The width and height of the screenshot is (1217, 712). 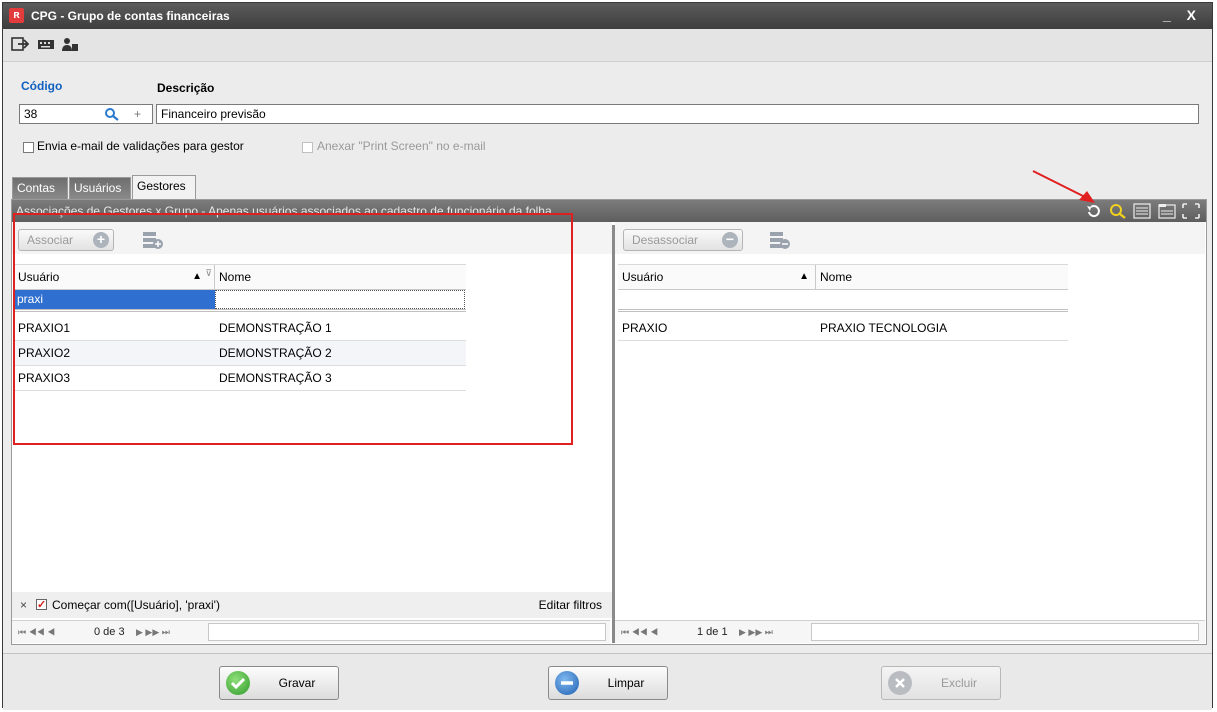 I want to click on table-row: PRAXIO1 DEMONSTRAÇÃO 1, so click(x=240, y=328).